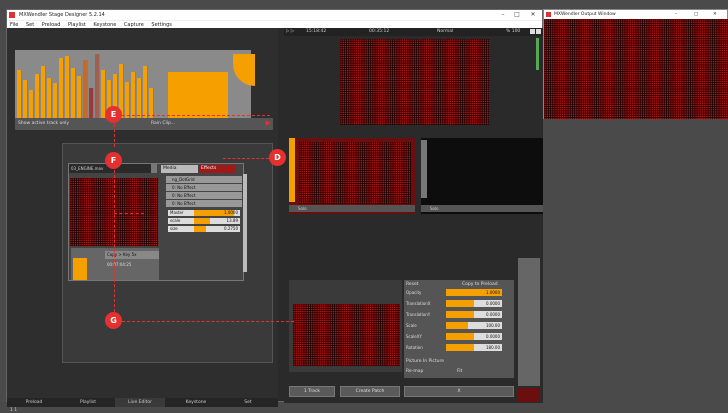  I want to click on add-icon, so click(532, 31).